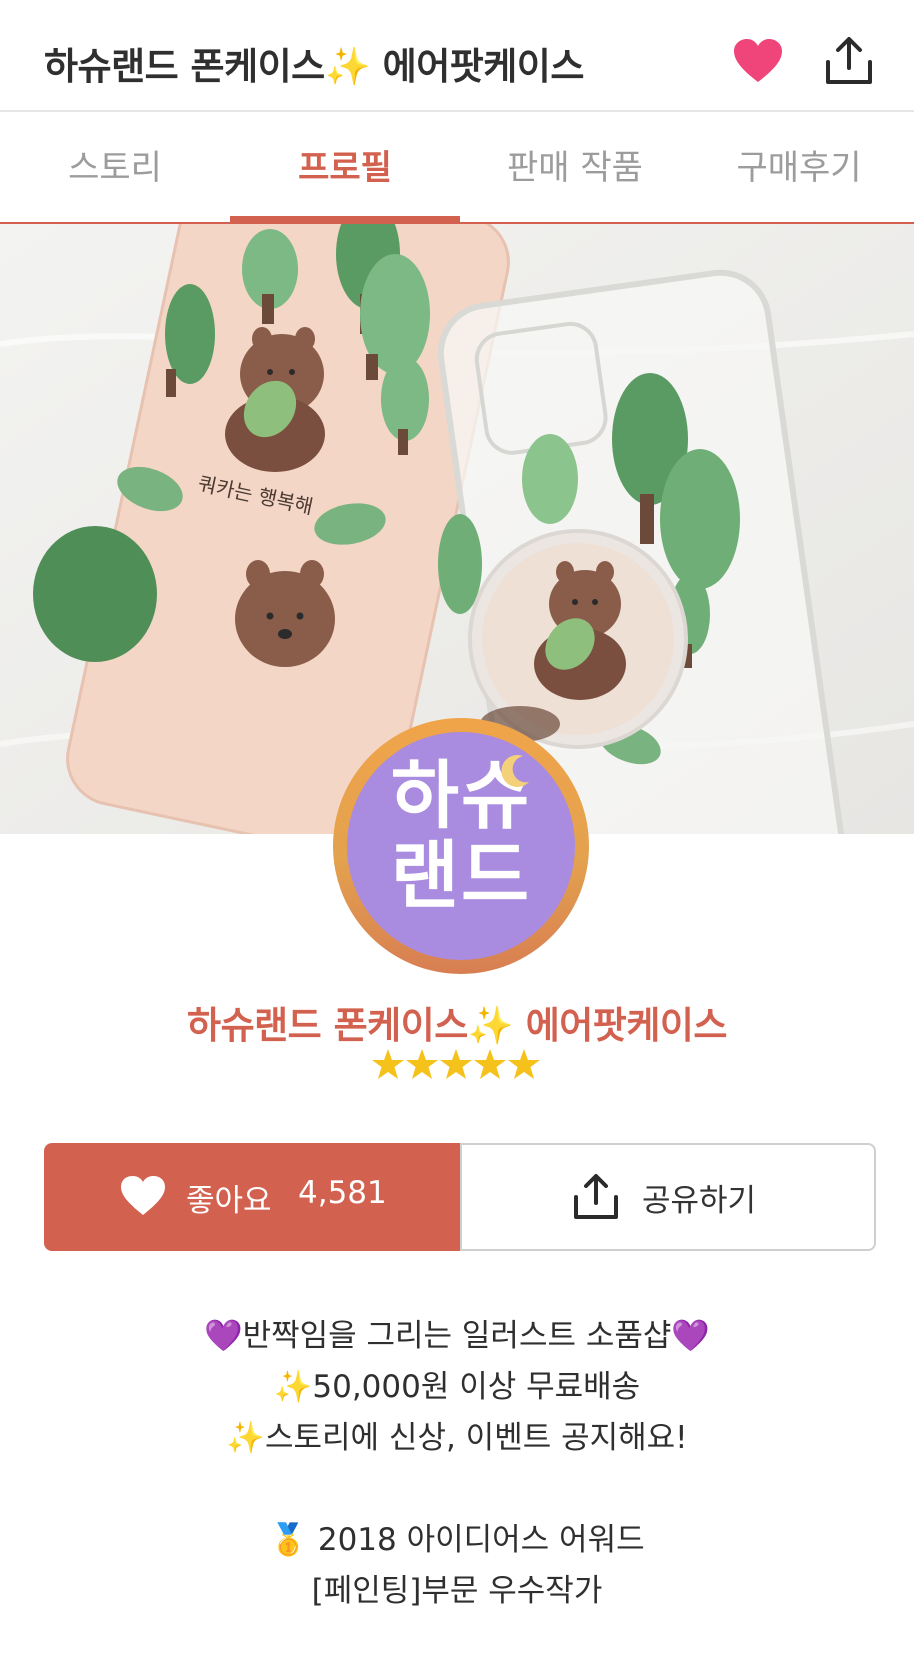 The image size is (914, 1660). I want to click on shop-name: 하슈랜드 폰케이스✨ 에어팟케이스, so click(457, 1025).